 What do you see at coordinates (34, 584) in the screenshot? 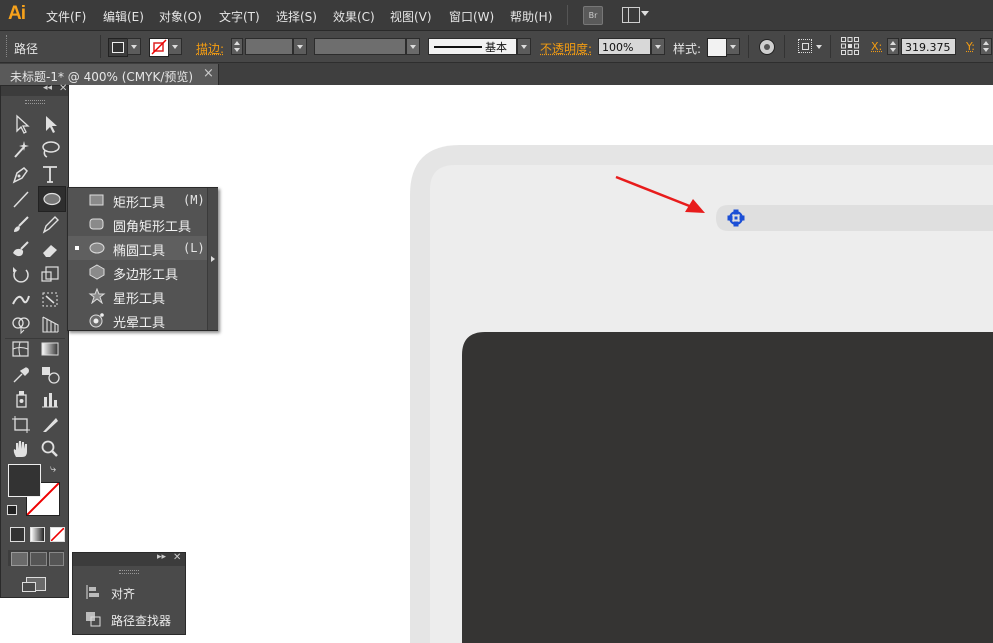
I see `screen-mode-icon` at bounding box center [34, 584].